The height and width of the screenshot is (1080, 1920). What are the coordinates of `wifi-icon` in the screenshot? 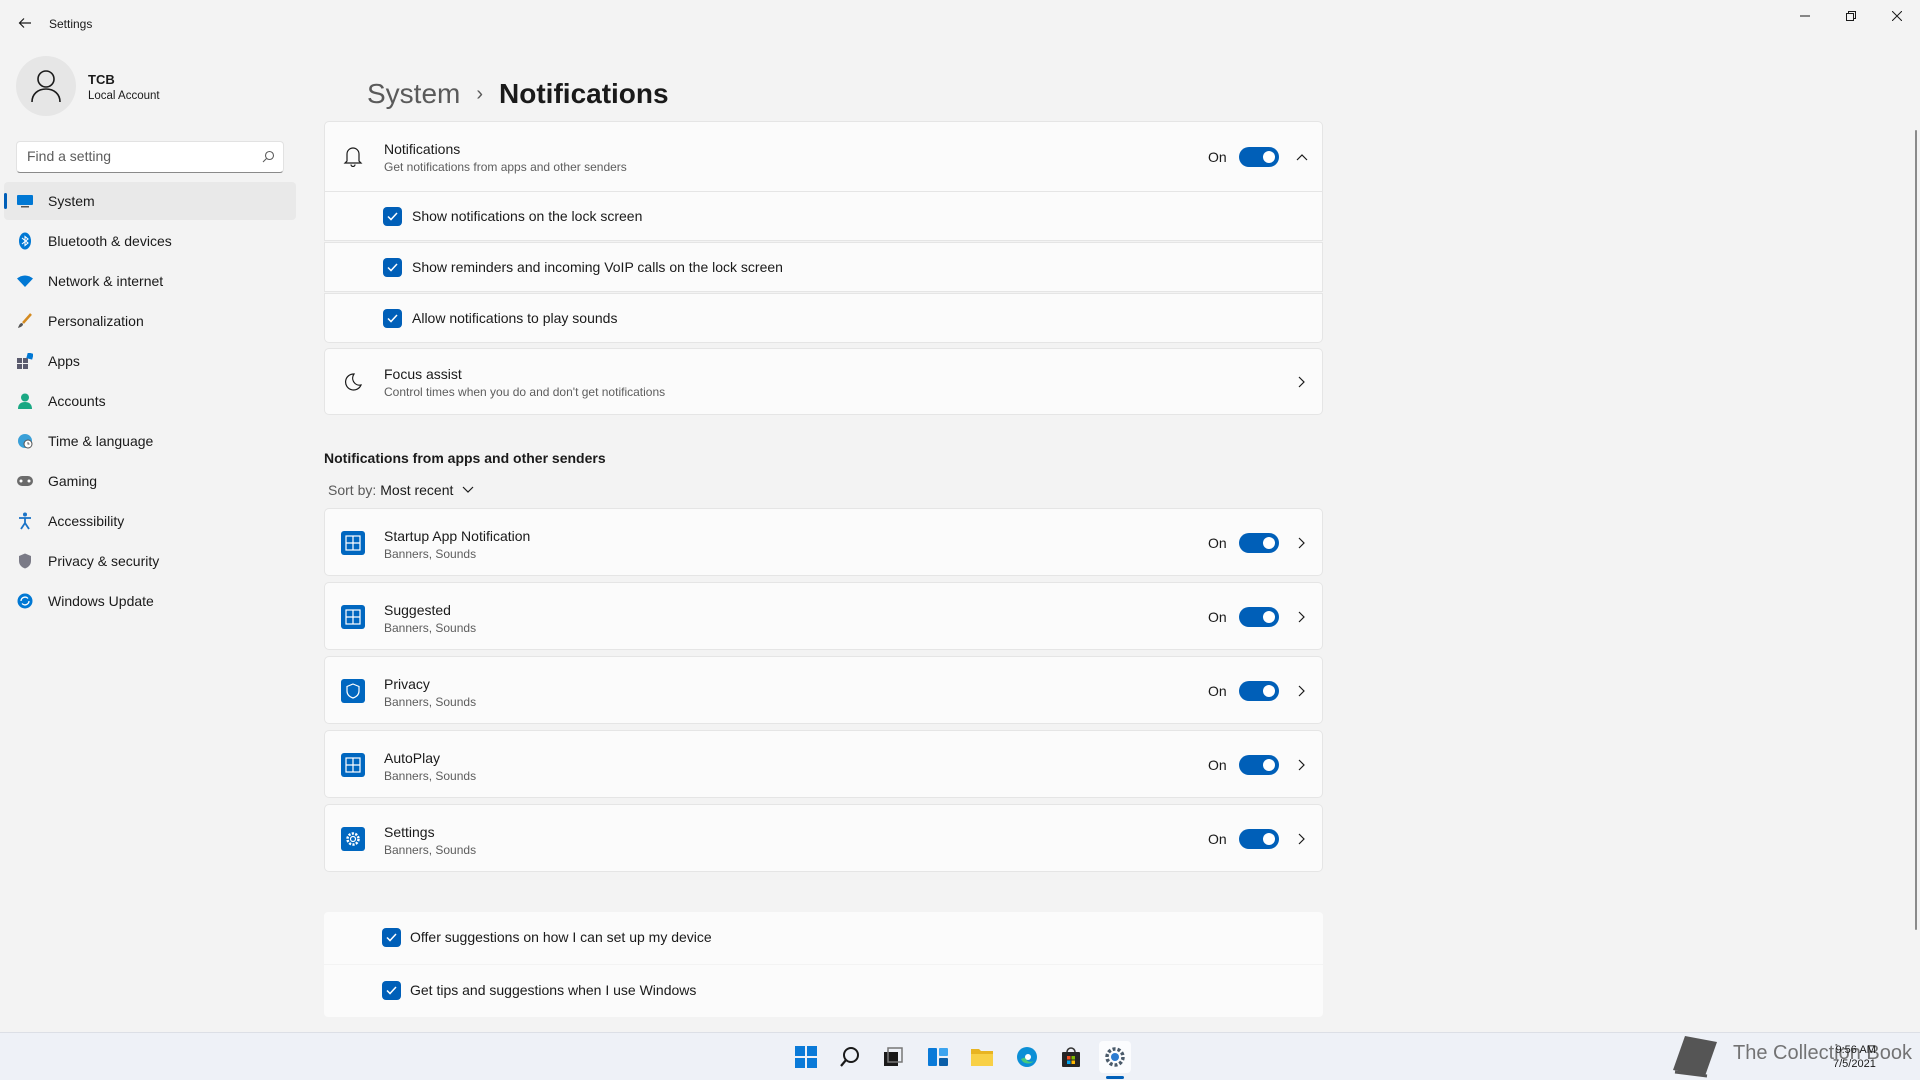 It's located at (25, 281).